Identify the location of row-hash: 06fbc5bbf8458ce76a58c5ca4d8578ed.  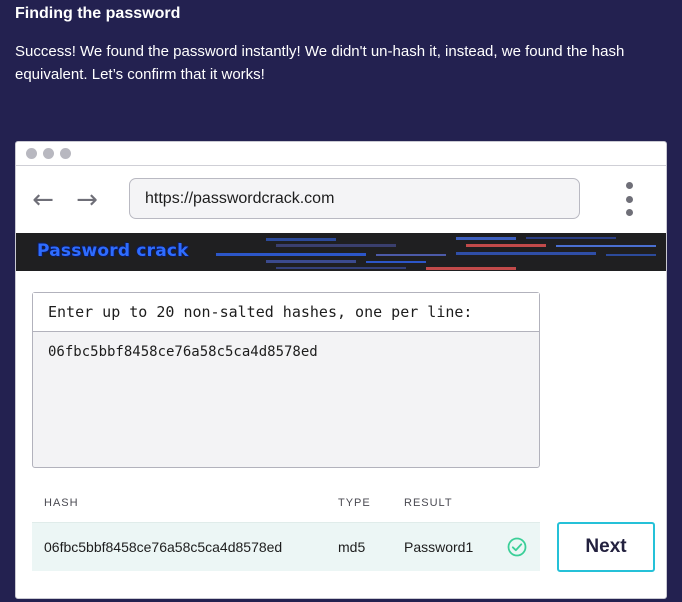
(163, 547).